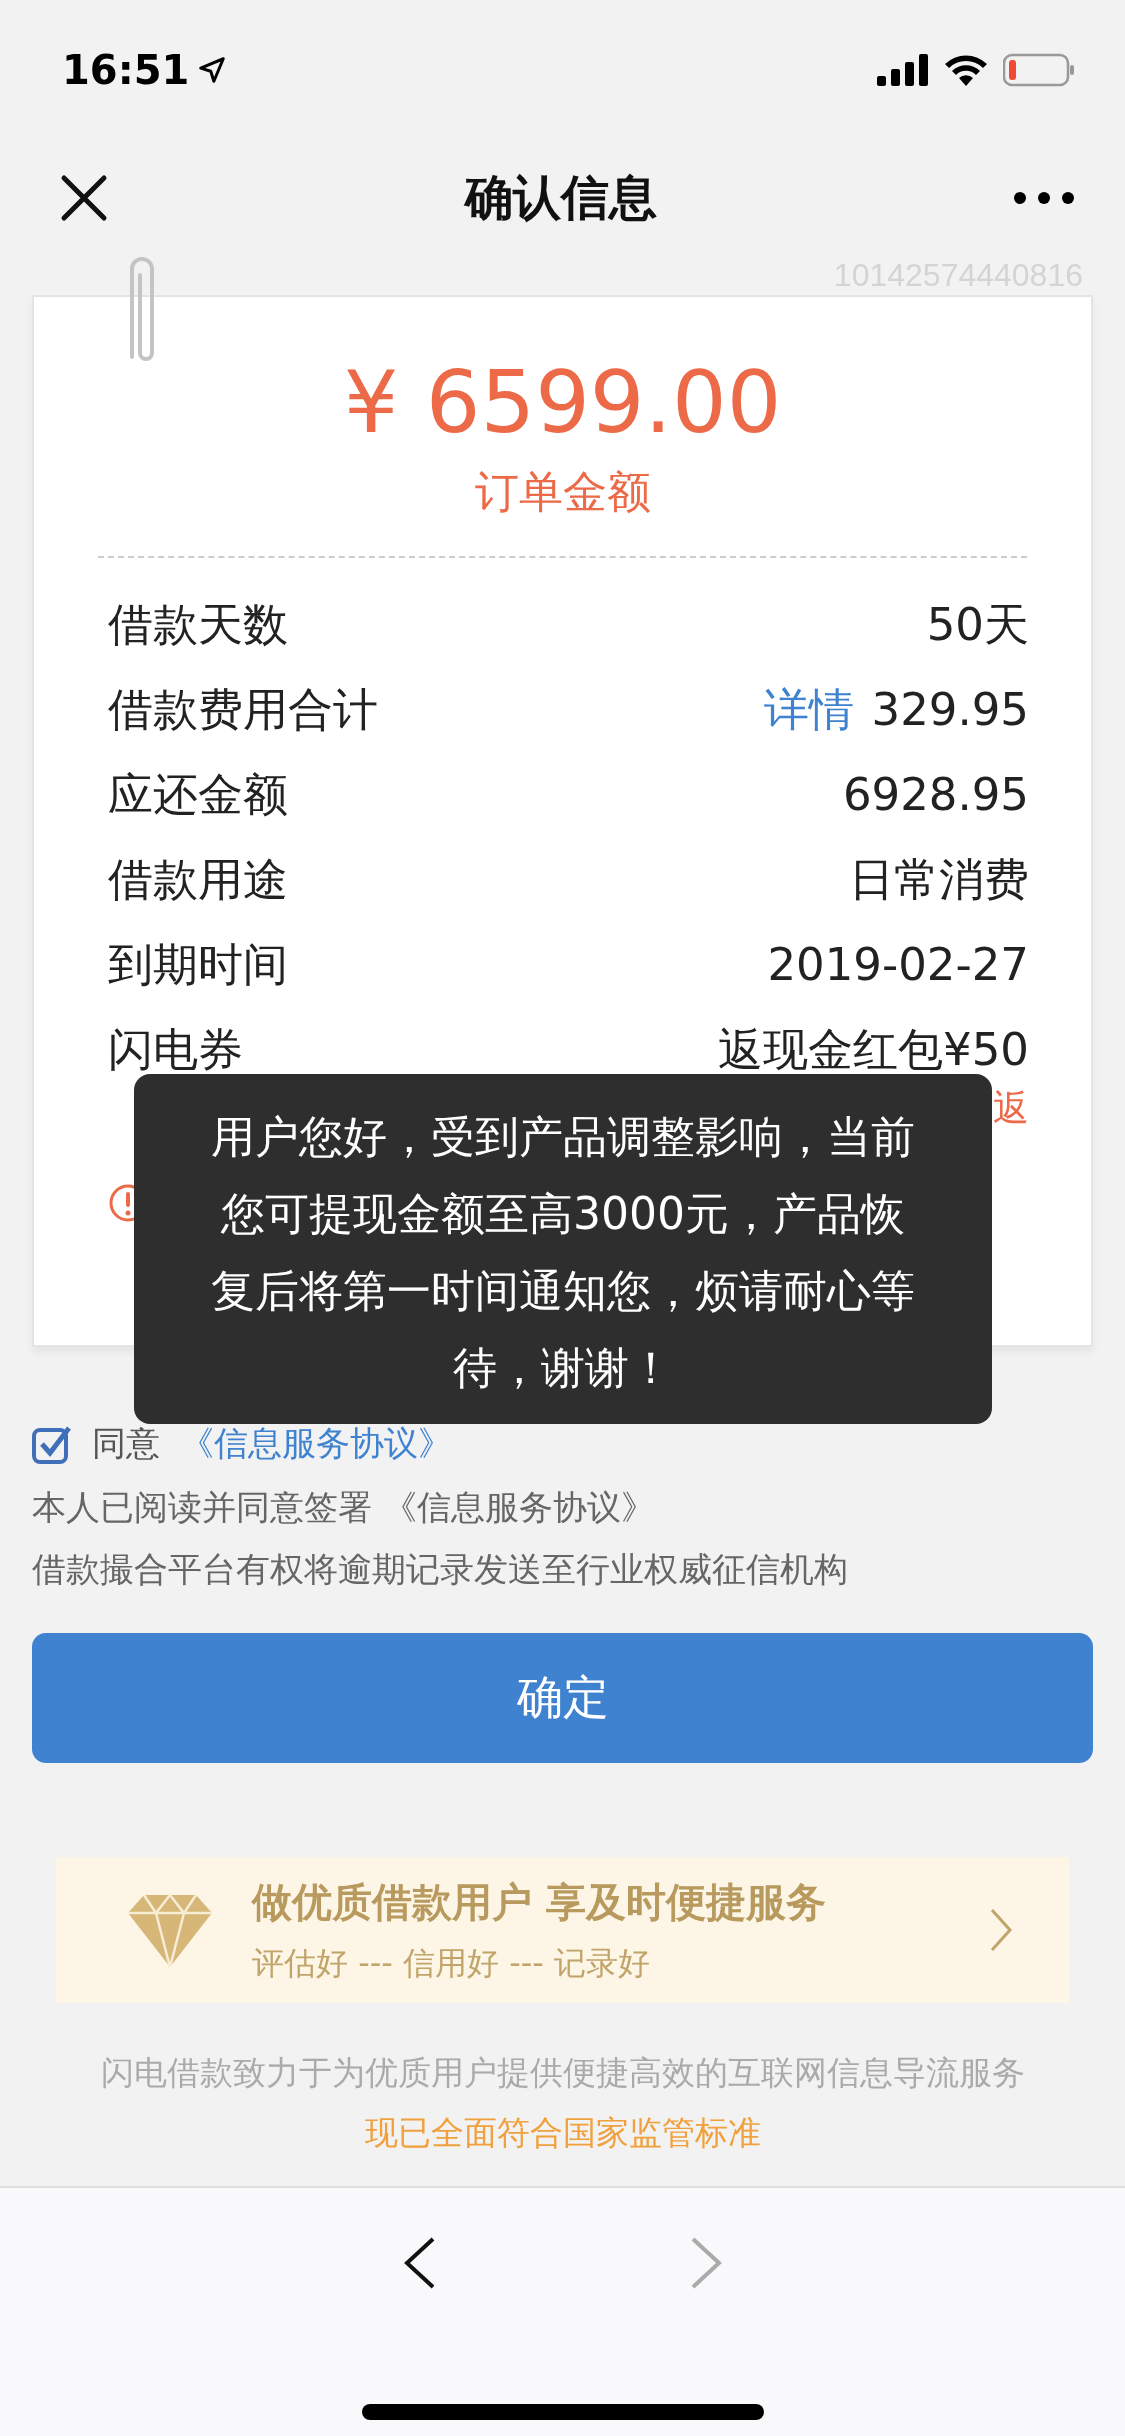 The image size is (1125, 2436). Describe the element at coordinates (316, 1444) in the screenshot. I see `agreement-link: 《信息服务协议》` at that location.